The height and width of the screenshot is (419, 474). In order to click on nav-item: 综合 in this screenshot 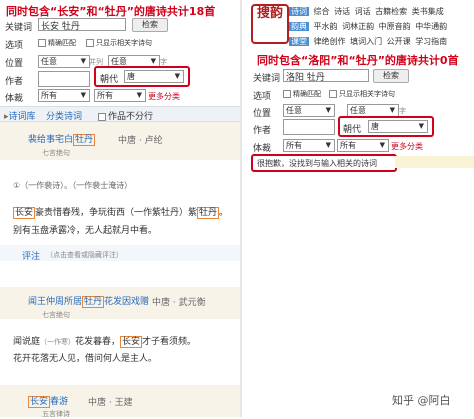, I will do `click(322, 11)`.